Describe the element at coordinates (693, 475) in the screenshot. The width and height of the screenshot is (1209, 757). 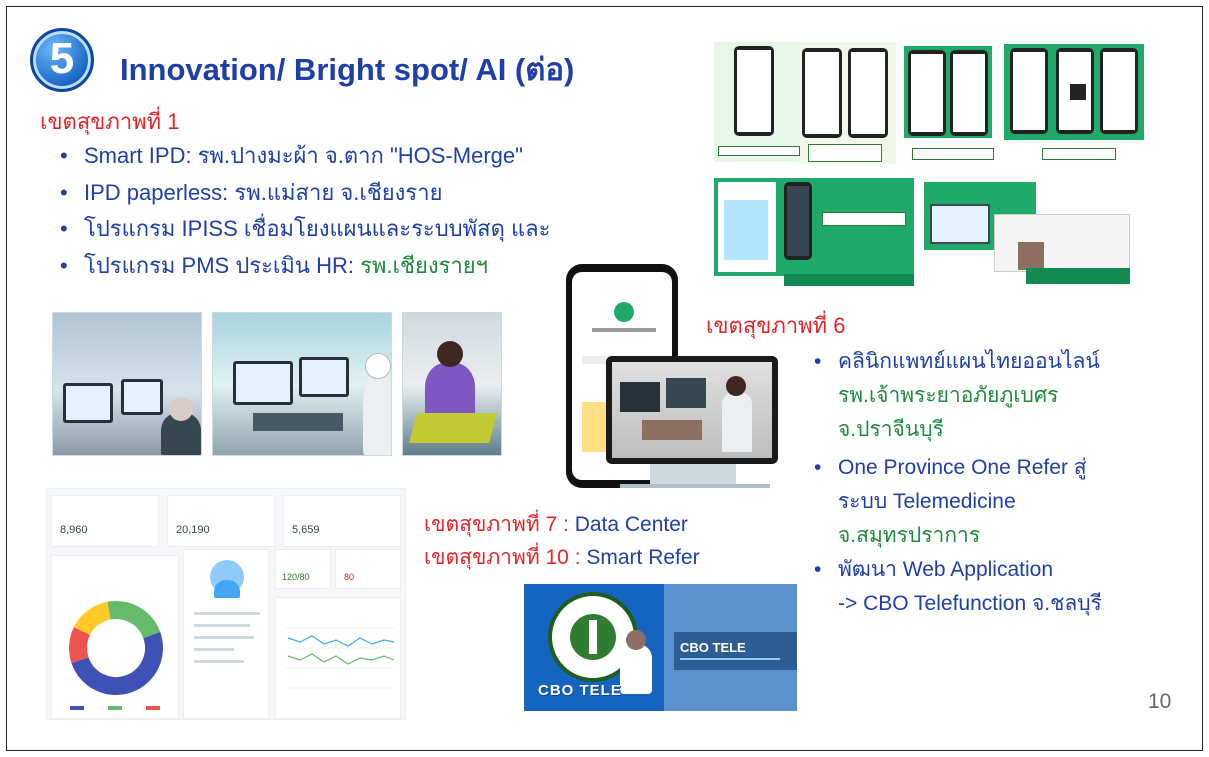
I see `monitor-stand` at that location.